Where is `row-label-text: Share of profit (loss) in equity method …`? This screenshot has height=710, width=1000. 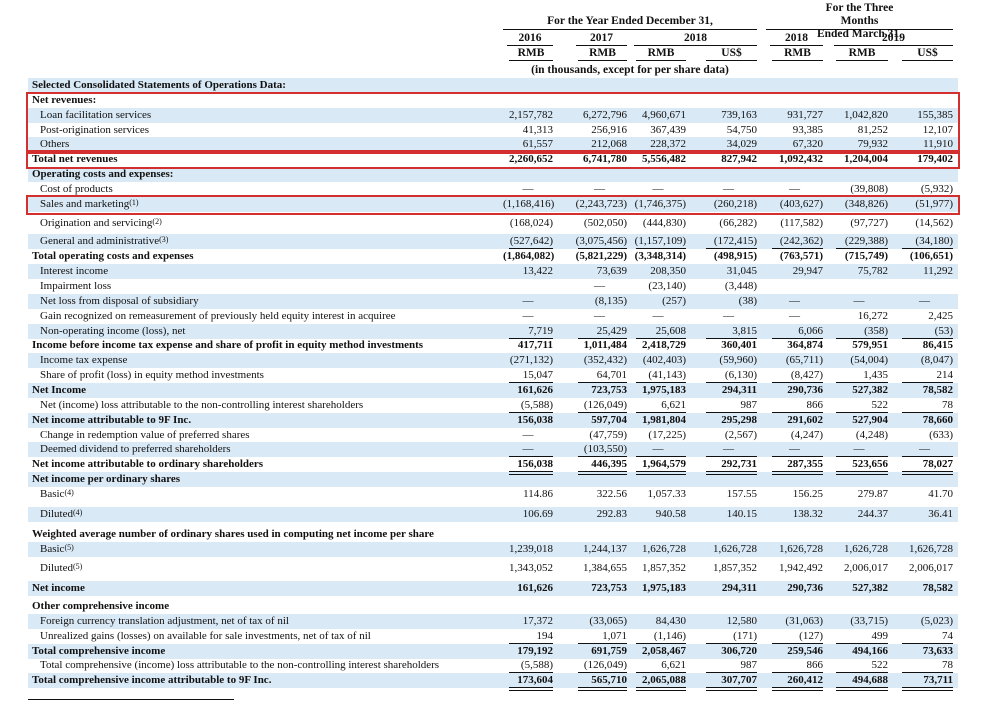
row-label-text: Share of profit (loss) in equity method … is located at coordinates (152, 375).